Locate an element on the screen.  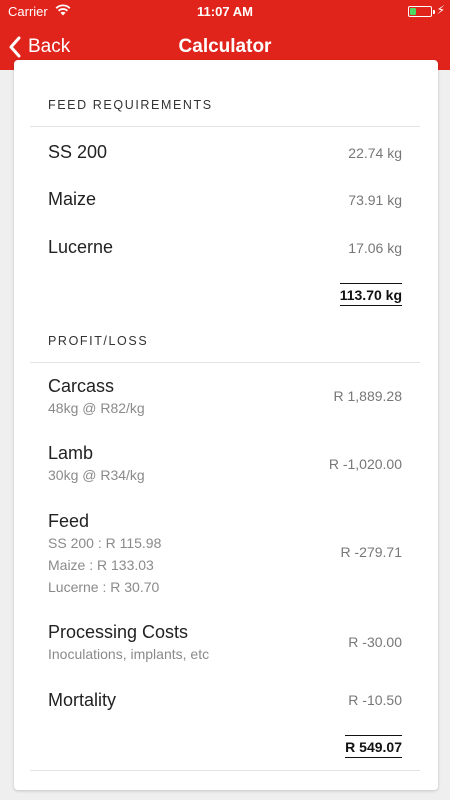
status-time: 11:07 AM is located at coordinates (225, 11).